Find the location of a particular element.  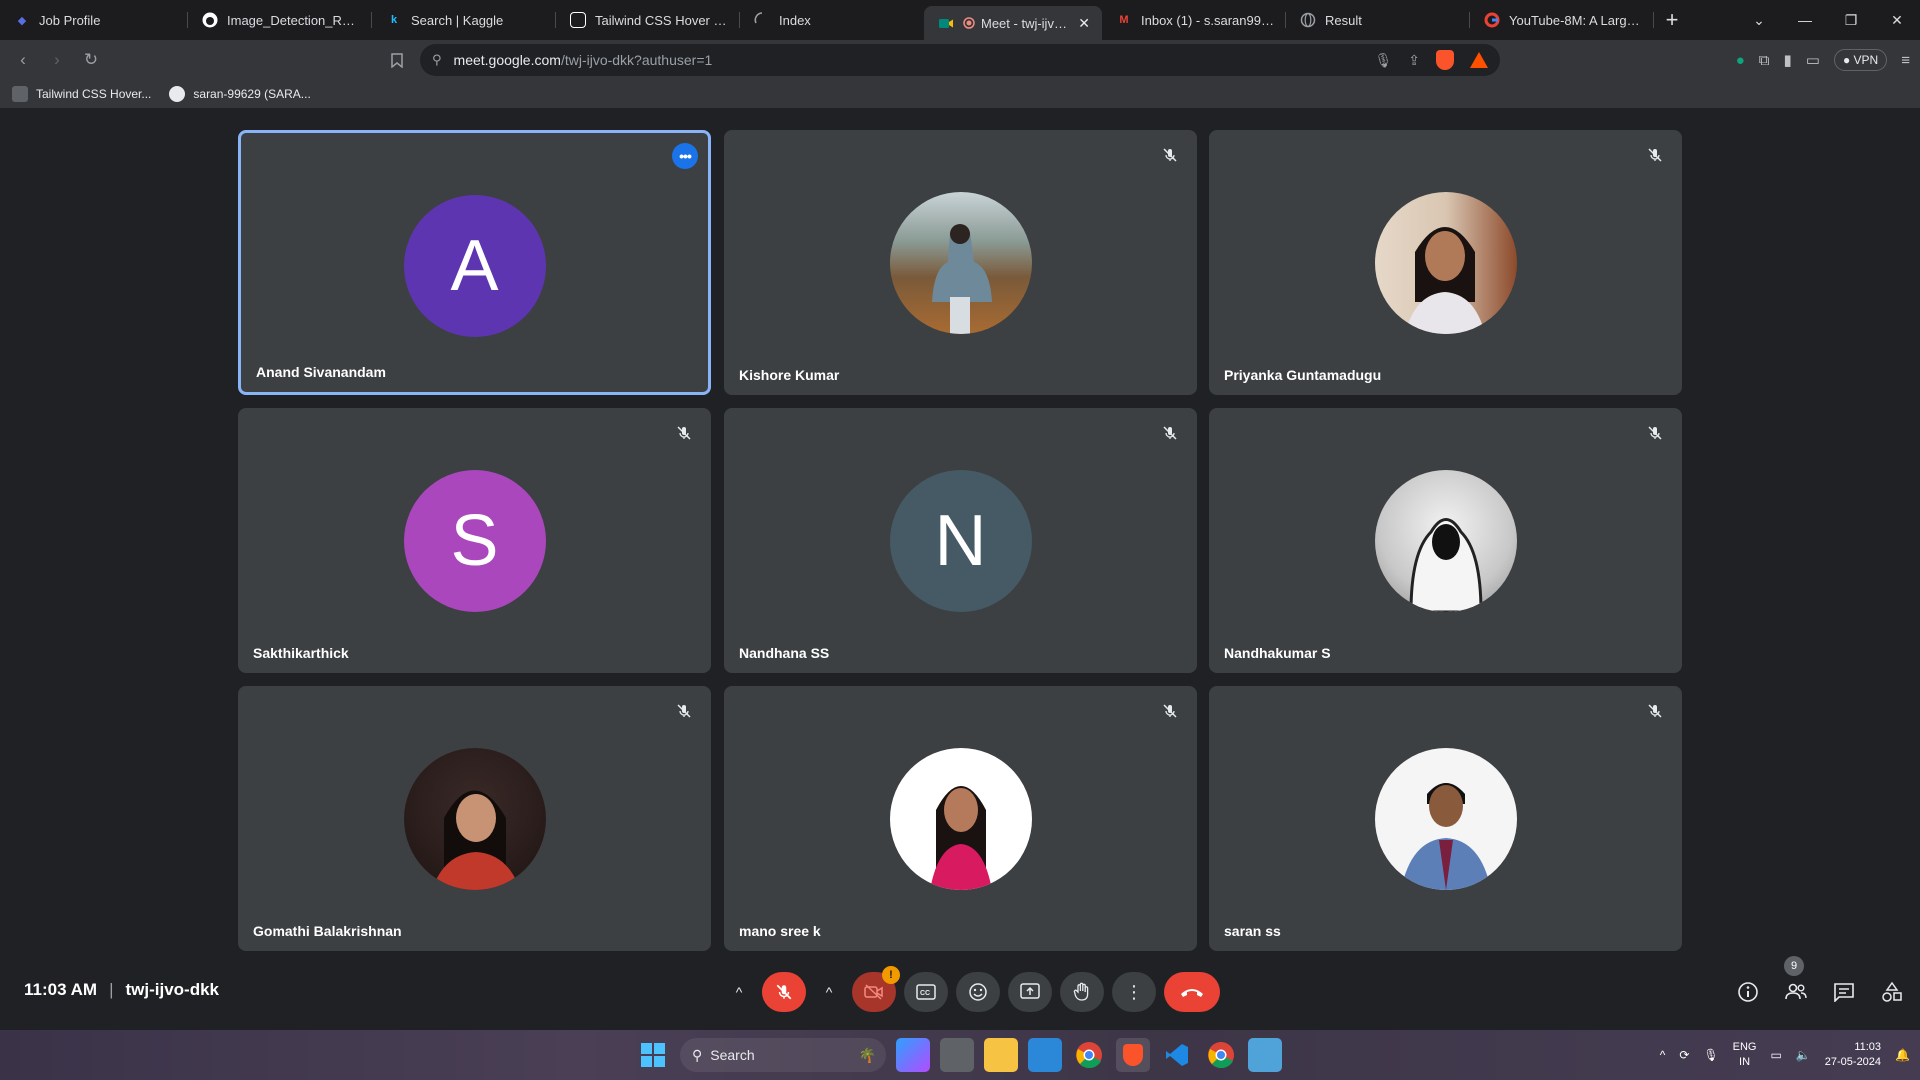

tab-gmail: M Inbox (1) - s.saran99629@ is located at coordinates (1194, 20).